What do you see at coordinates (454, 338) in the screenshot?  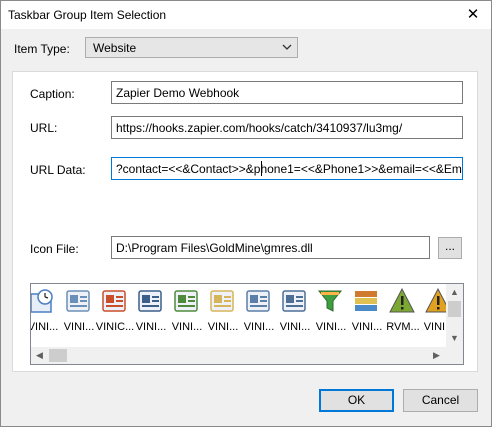 I see `scroll-down-arrow-icon: ▼` at bounding box center [454, 338].